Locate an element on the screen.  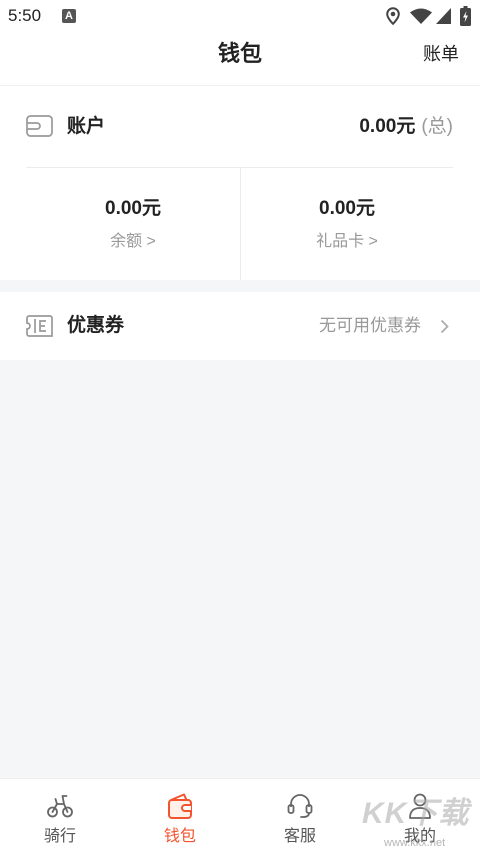
bike-icon is located at coordinates (60, 806).